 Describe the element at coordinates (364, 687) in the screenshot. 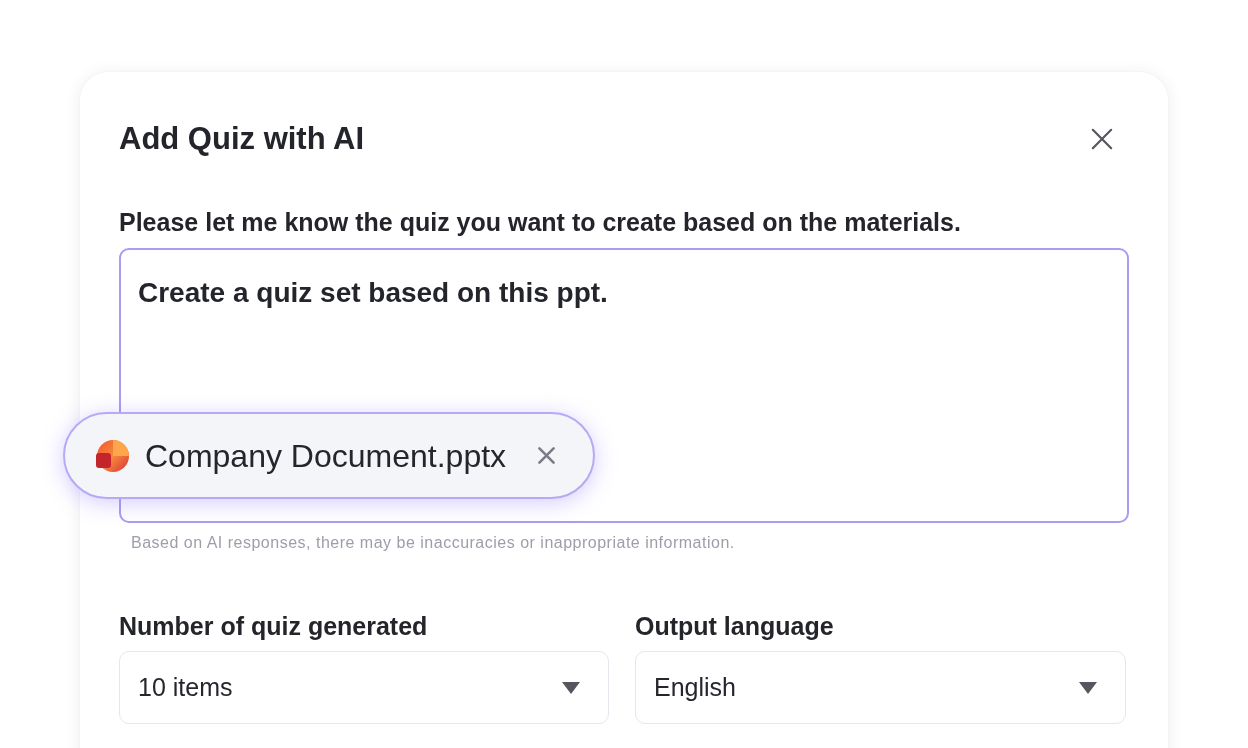

I see `dropdown-select: 10 items` at that location.